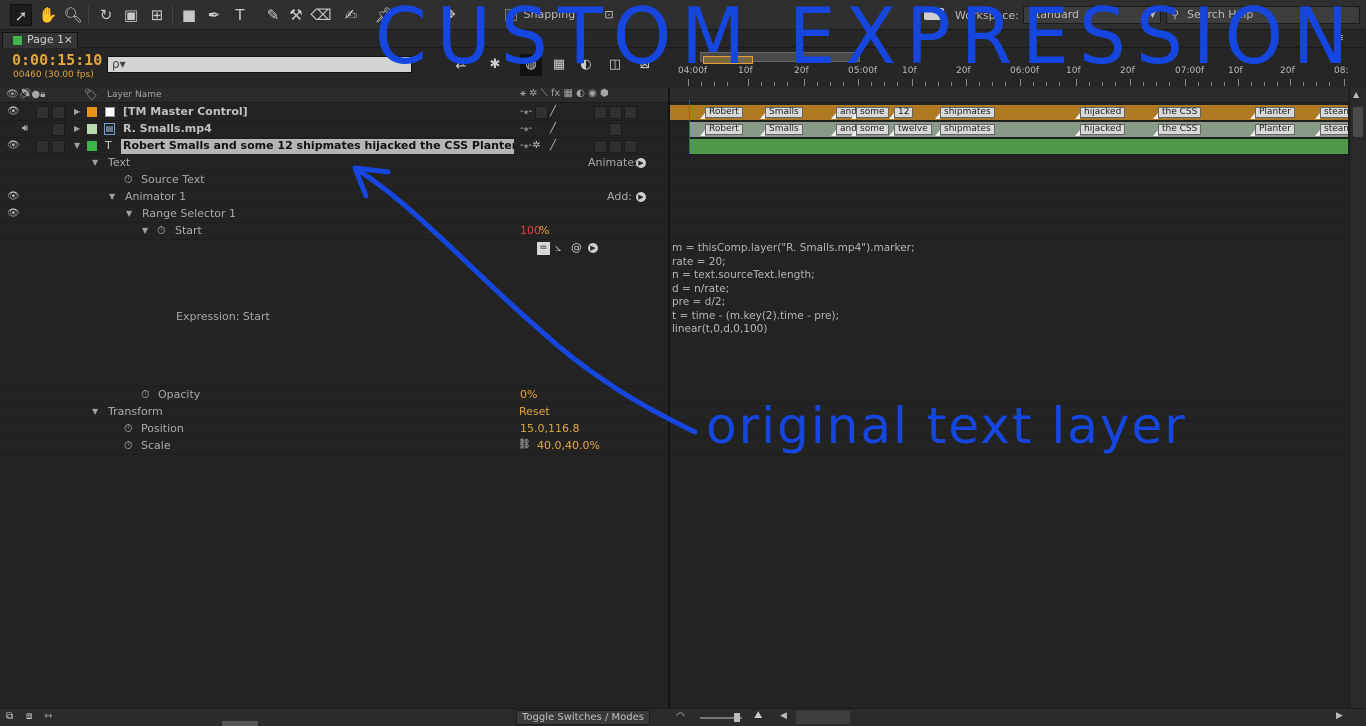  Describe the element at coordinates (946, 426) in the screenshot. I see `annotation-subtitle: original text layer` at that location.